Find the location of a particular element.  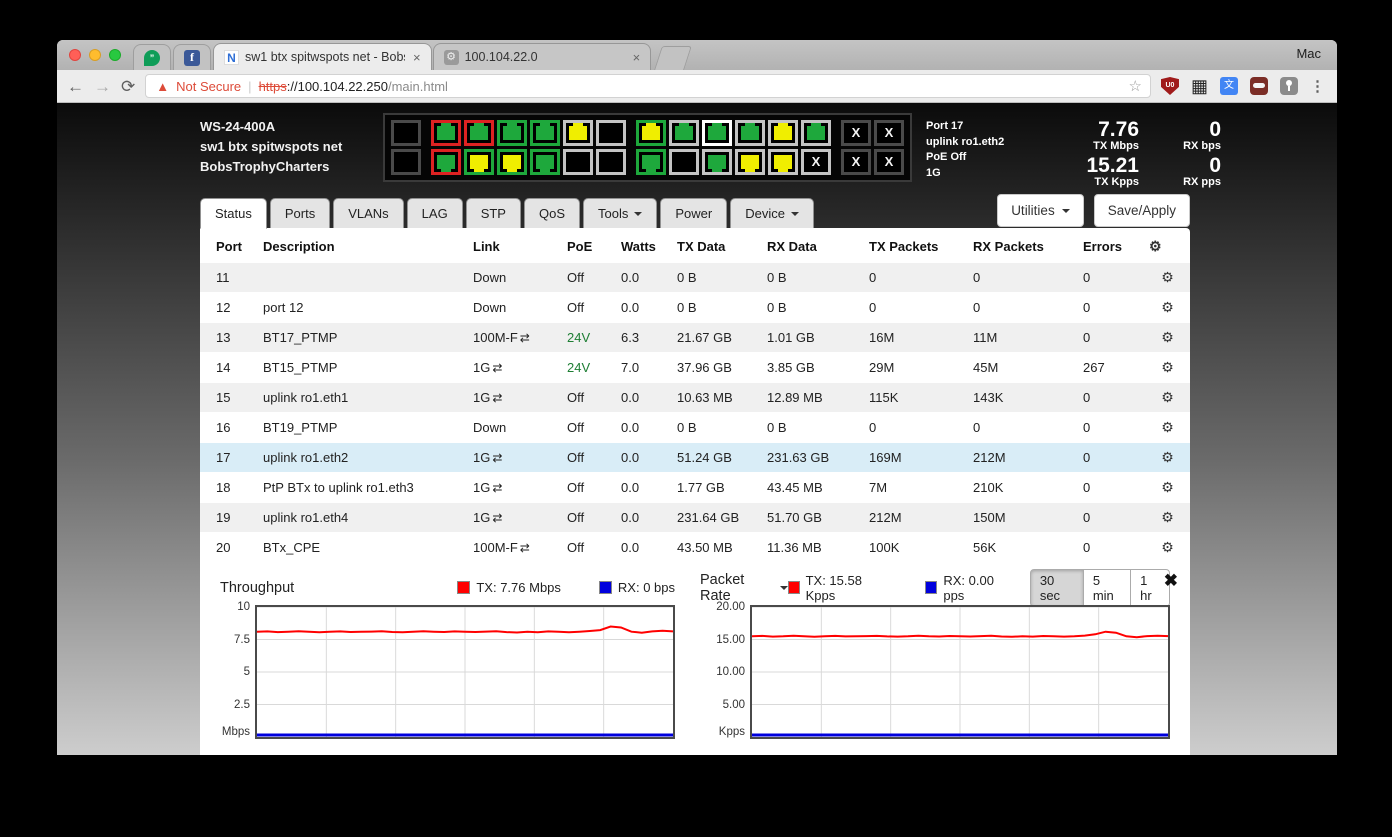

tab-label: Status is located at coordinates (233, 213).